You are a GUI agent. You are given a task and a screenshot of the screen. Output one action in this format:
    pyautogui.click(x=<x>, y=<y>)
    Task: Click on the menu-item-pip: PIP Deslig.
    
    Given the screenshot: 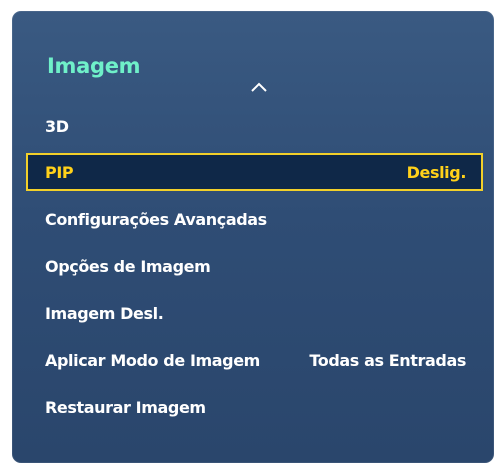 What is the action you would take?
    pyautogui.click(x=254, y=172)
    